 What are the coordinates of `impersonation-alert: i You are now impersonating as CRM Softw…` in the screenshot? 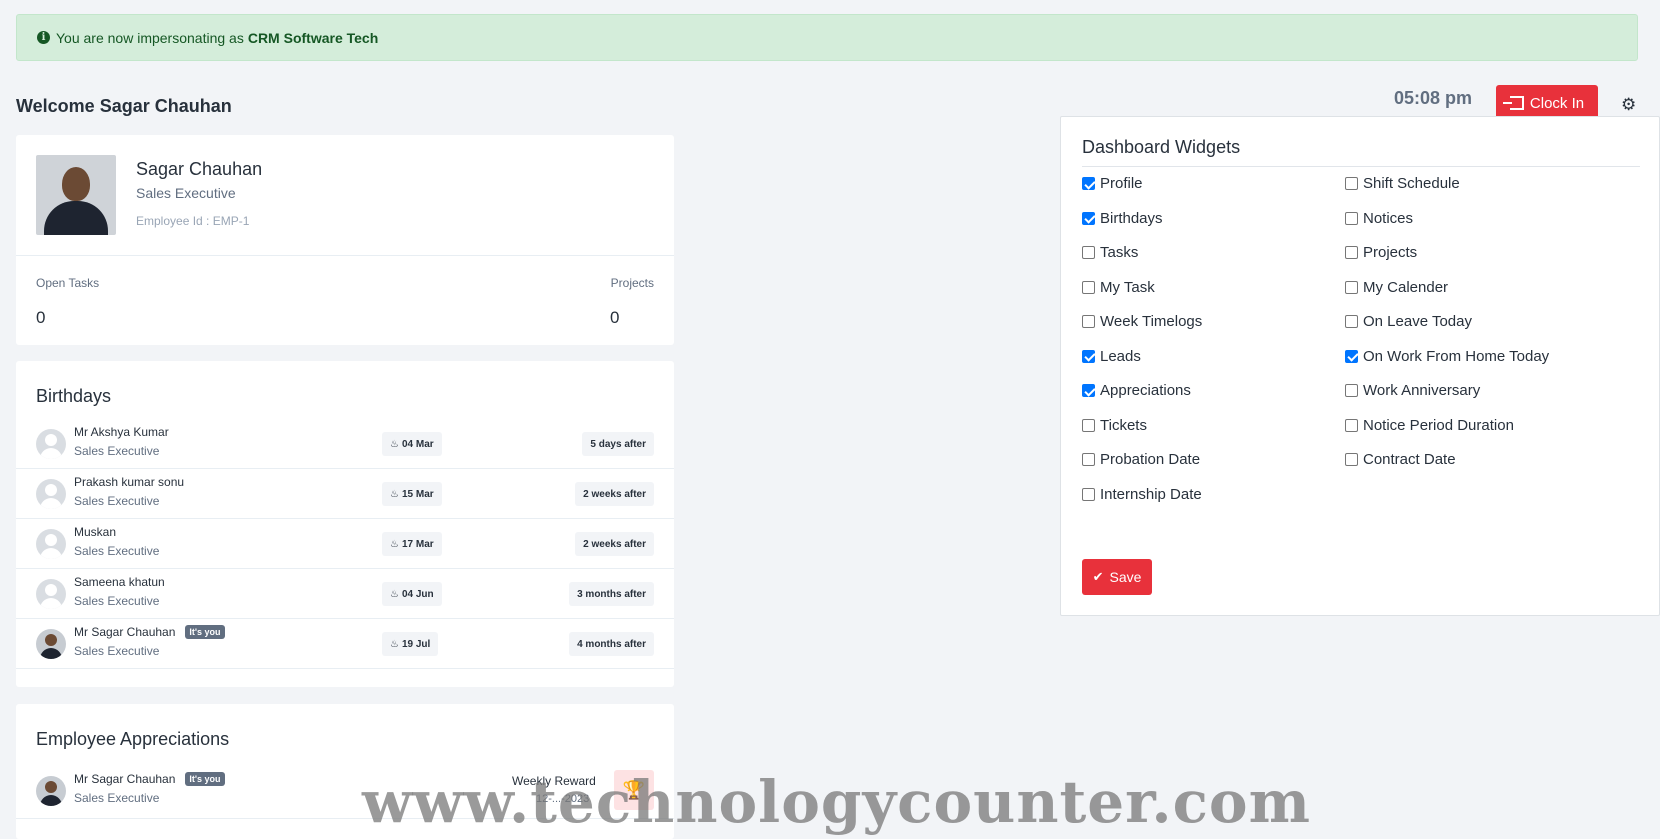 It's located at (827, 37).